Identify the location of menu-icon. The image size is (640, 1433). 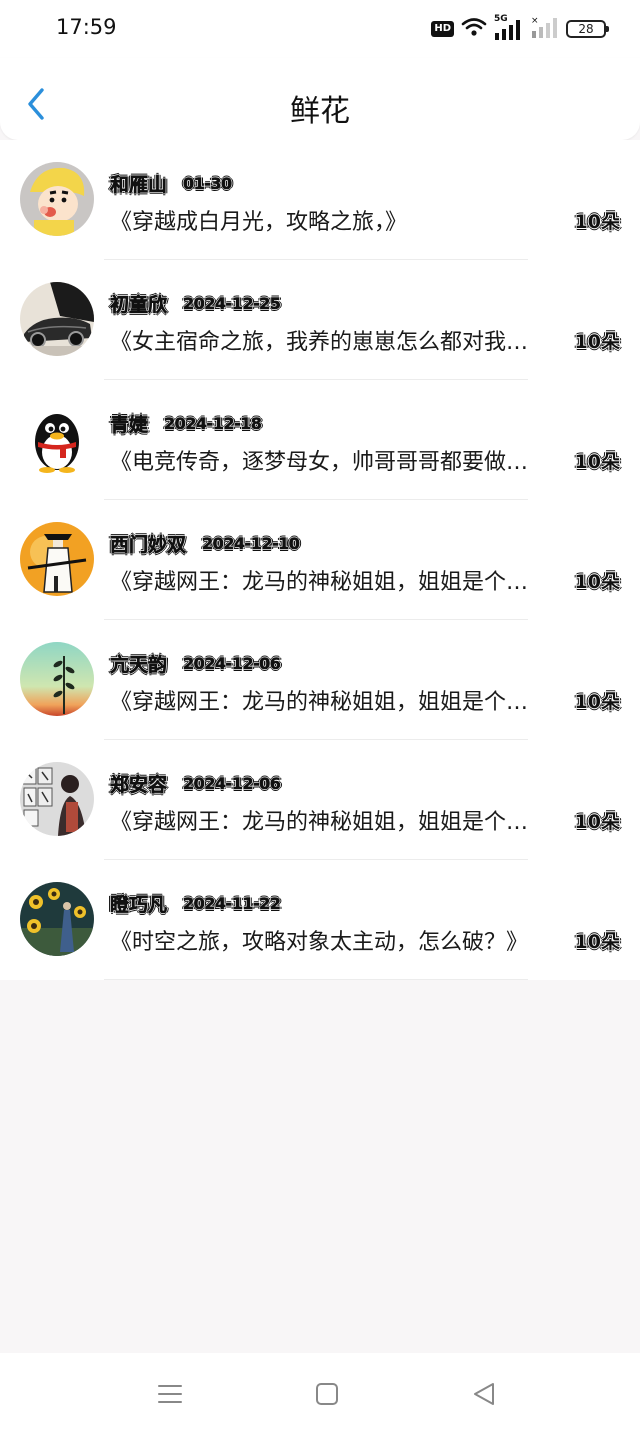
(170, 1394).